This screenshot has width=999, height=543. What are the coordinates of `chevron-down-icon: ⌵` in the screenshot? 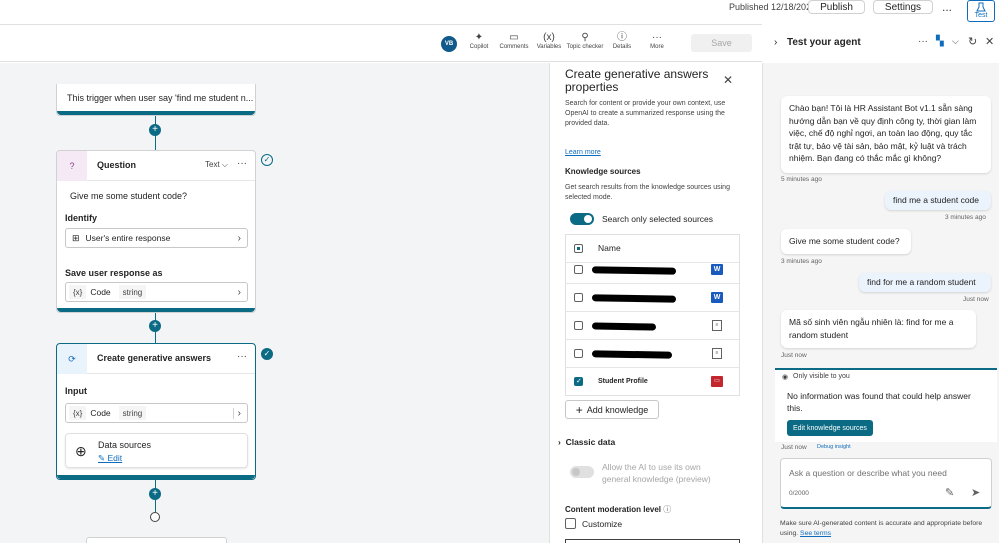 It's located at (955, 41).